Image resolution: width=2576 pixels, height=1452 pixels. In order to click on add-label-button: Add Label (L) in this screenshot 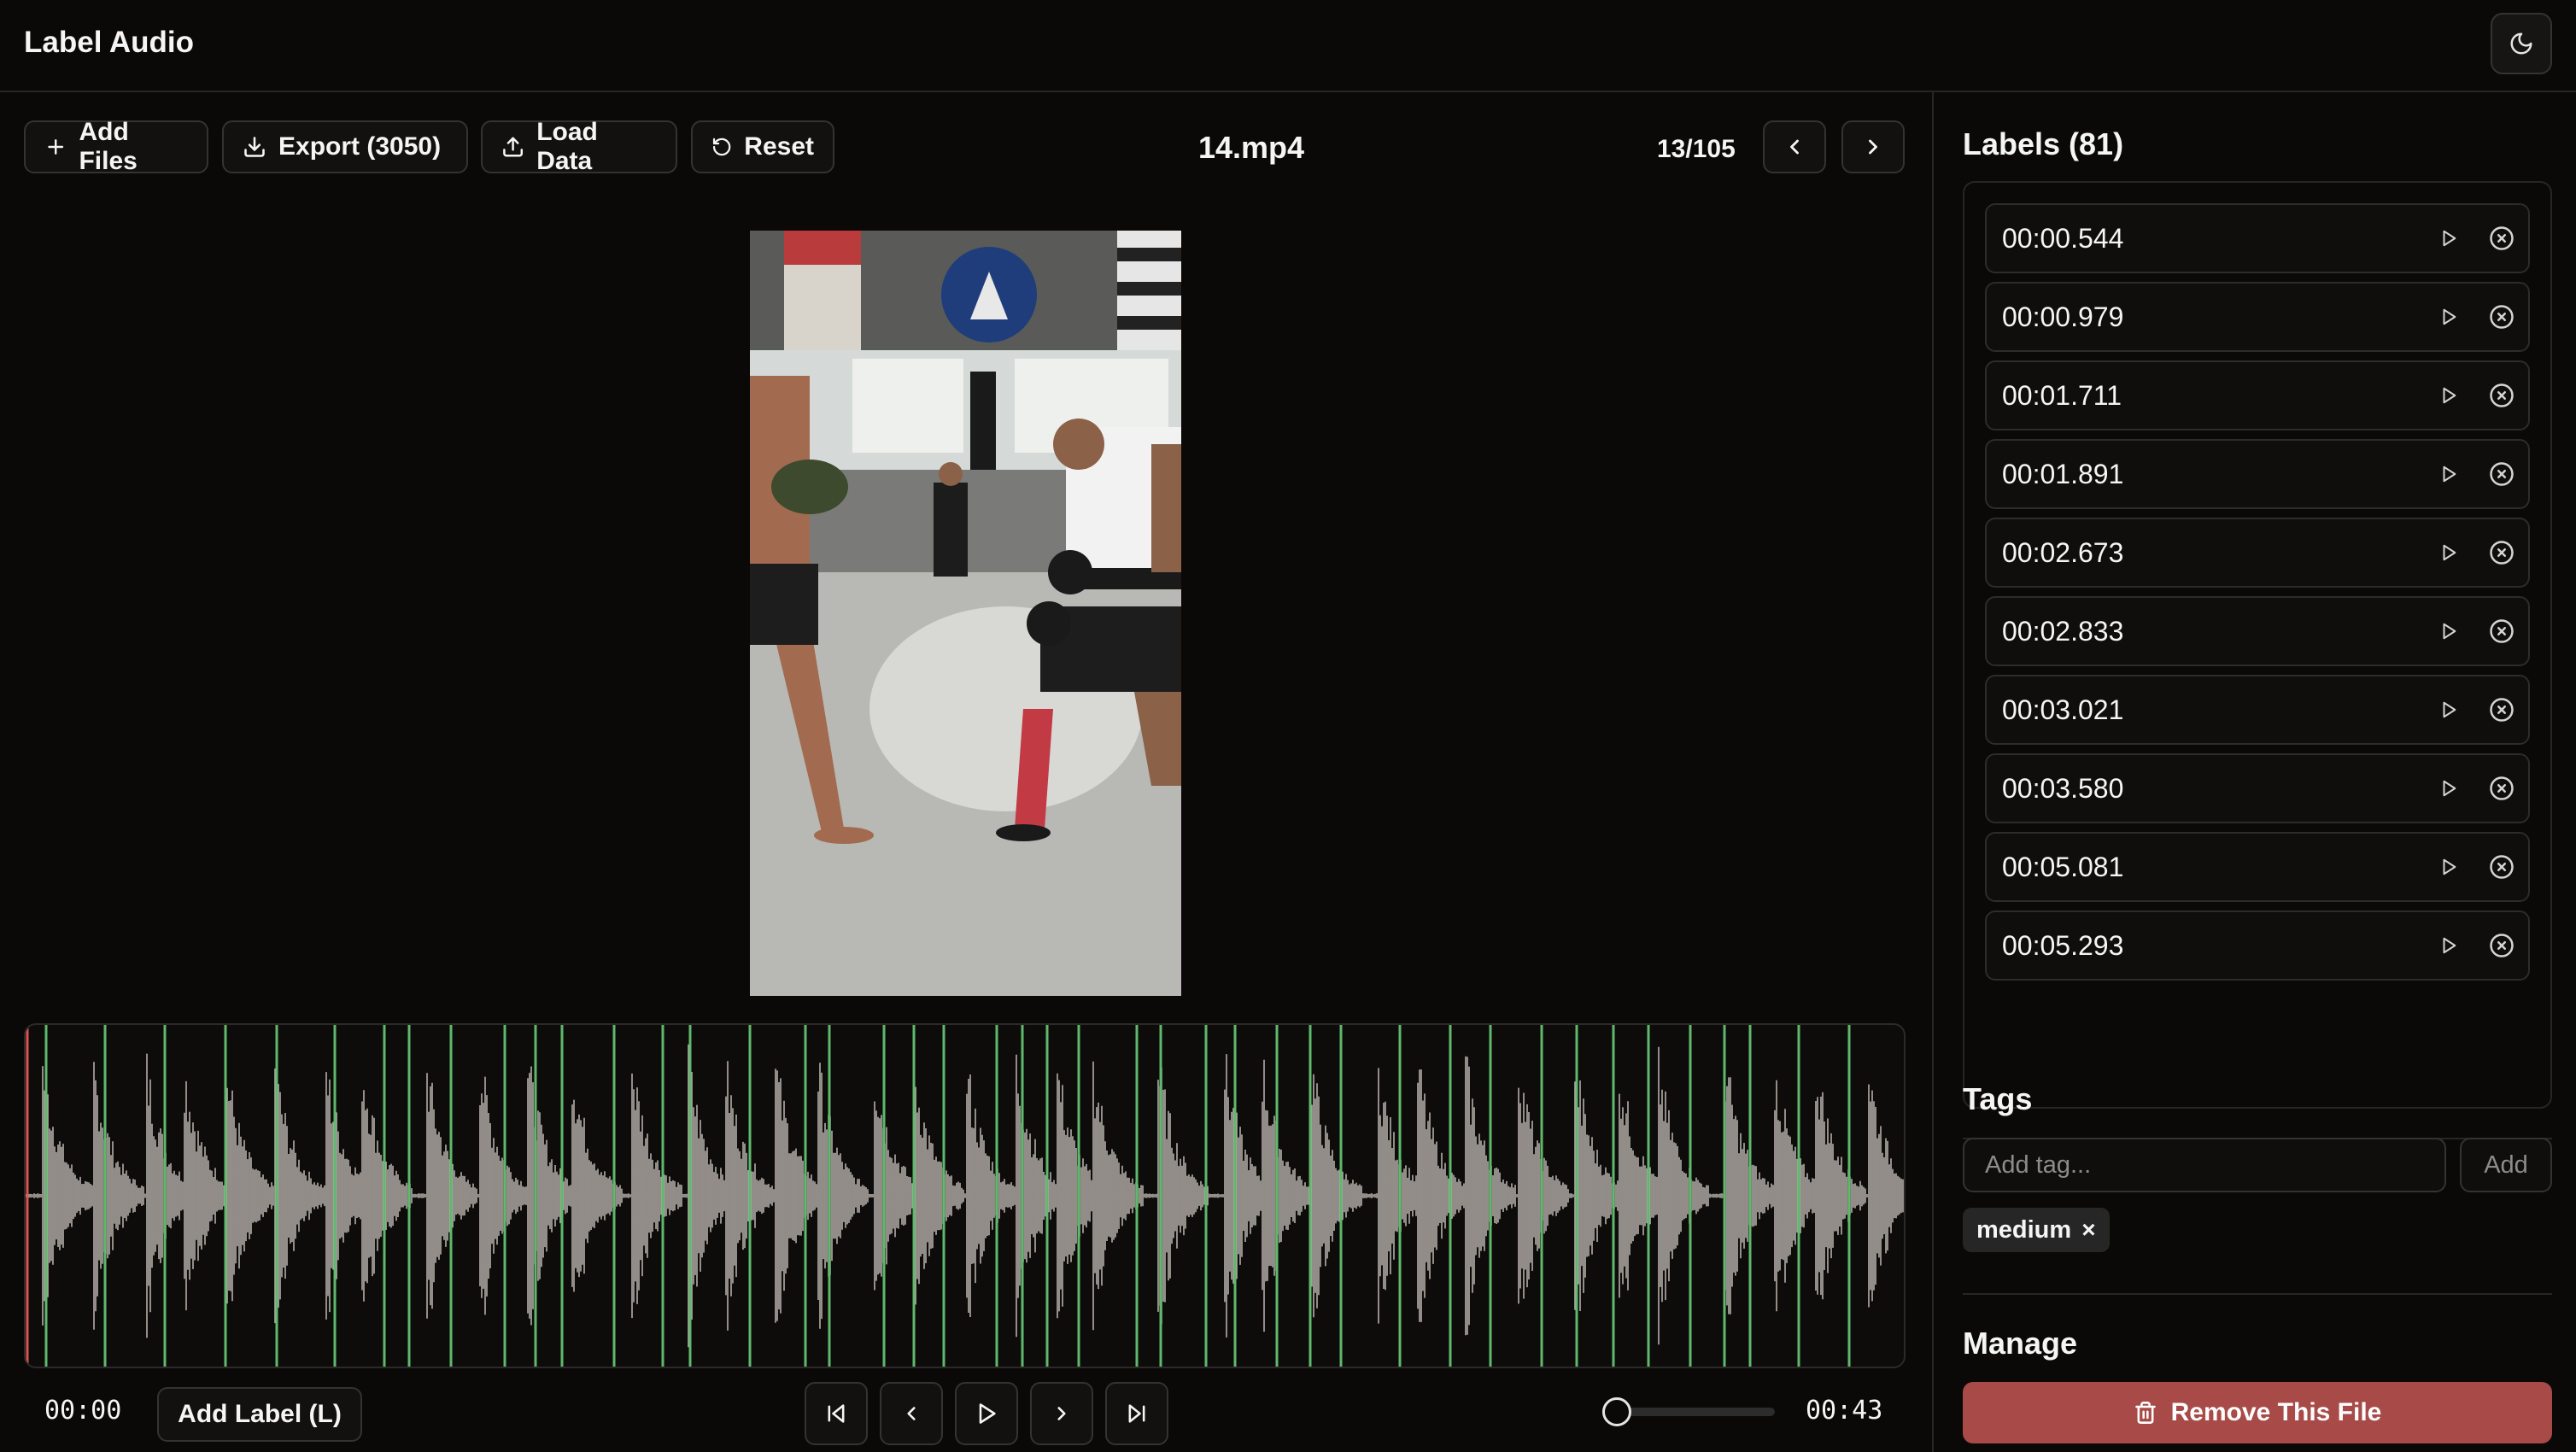, I will do `click(259, 1414)`.